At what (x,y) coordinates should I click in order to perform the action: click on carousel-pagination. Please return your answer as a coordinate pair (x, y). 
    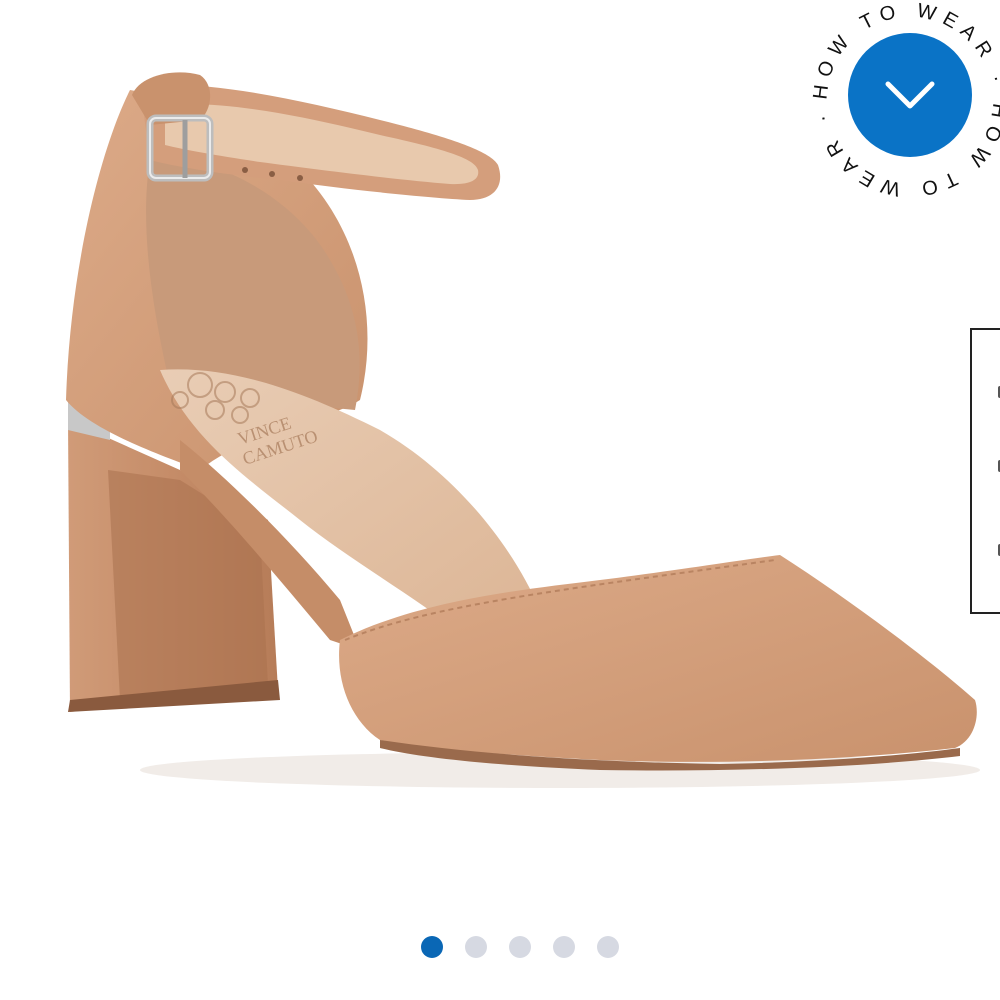
    Looking at the image, I should click on (500, 950).